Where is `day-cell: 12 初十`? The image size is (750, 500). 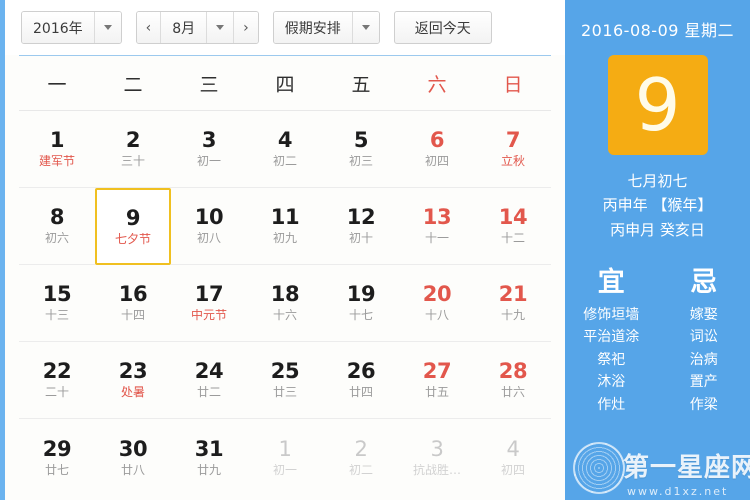
day-cell: 12 初十 is located at coordinates (361, 226).